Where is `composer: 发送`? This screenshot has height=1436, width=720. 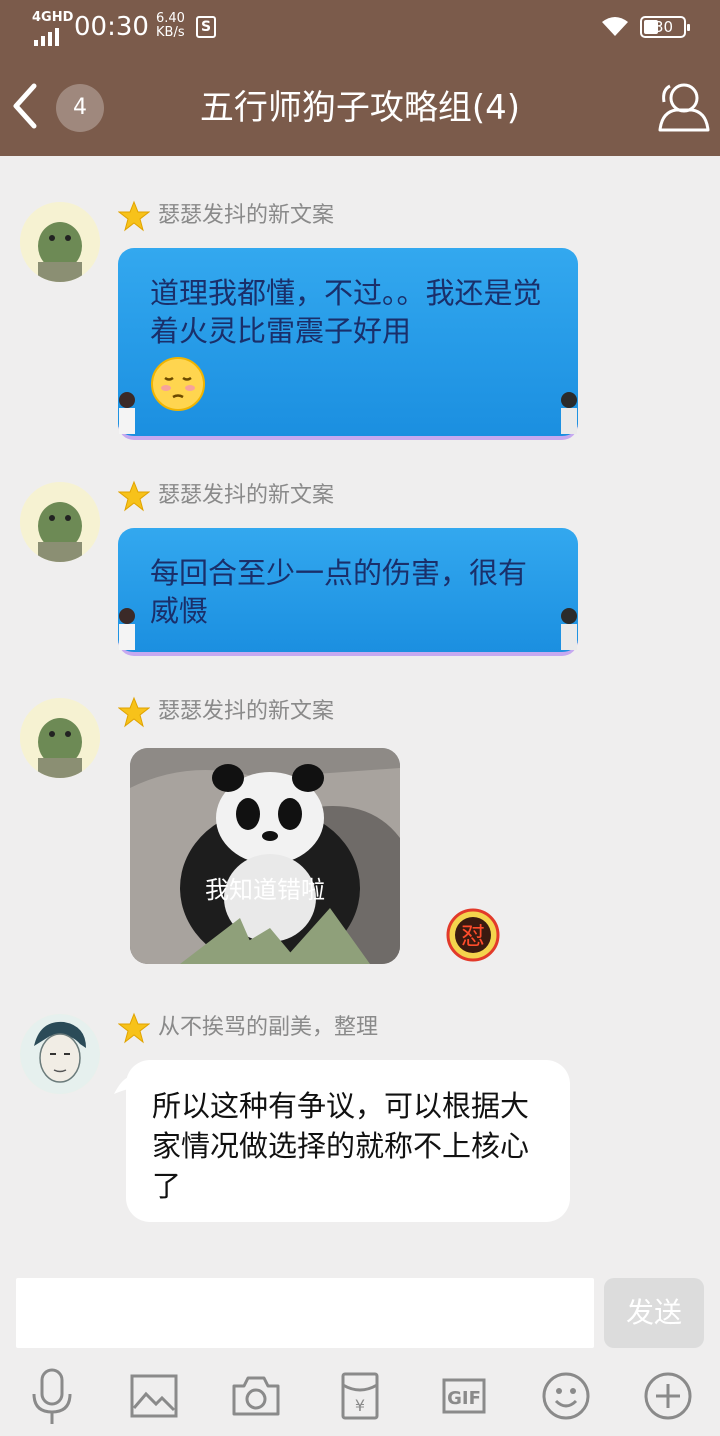 composer: 发送 is located at coordinates (360, 1312).